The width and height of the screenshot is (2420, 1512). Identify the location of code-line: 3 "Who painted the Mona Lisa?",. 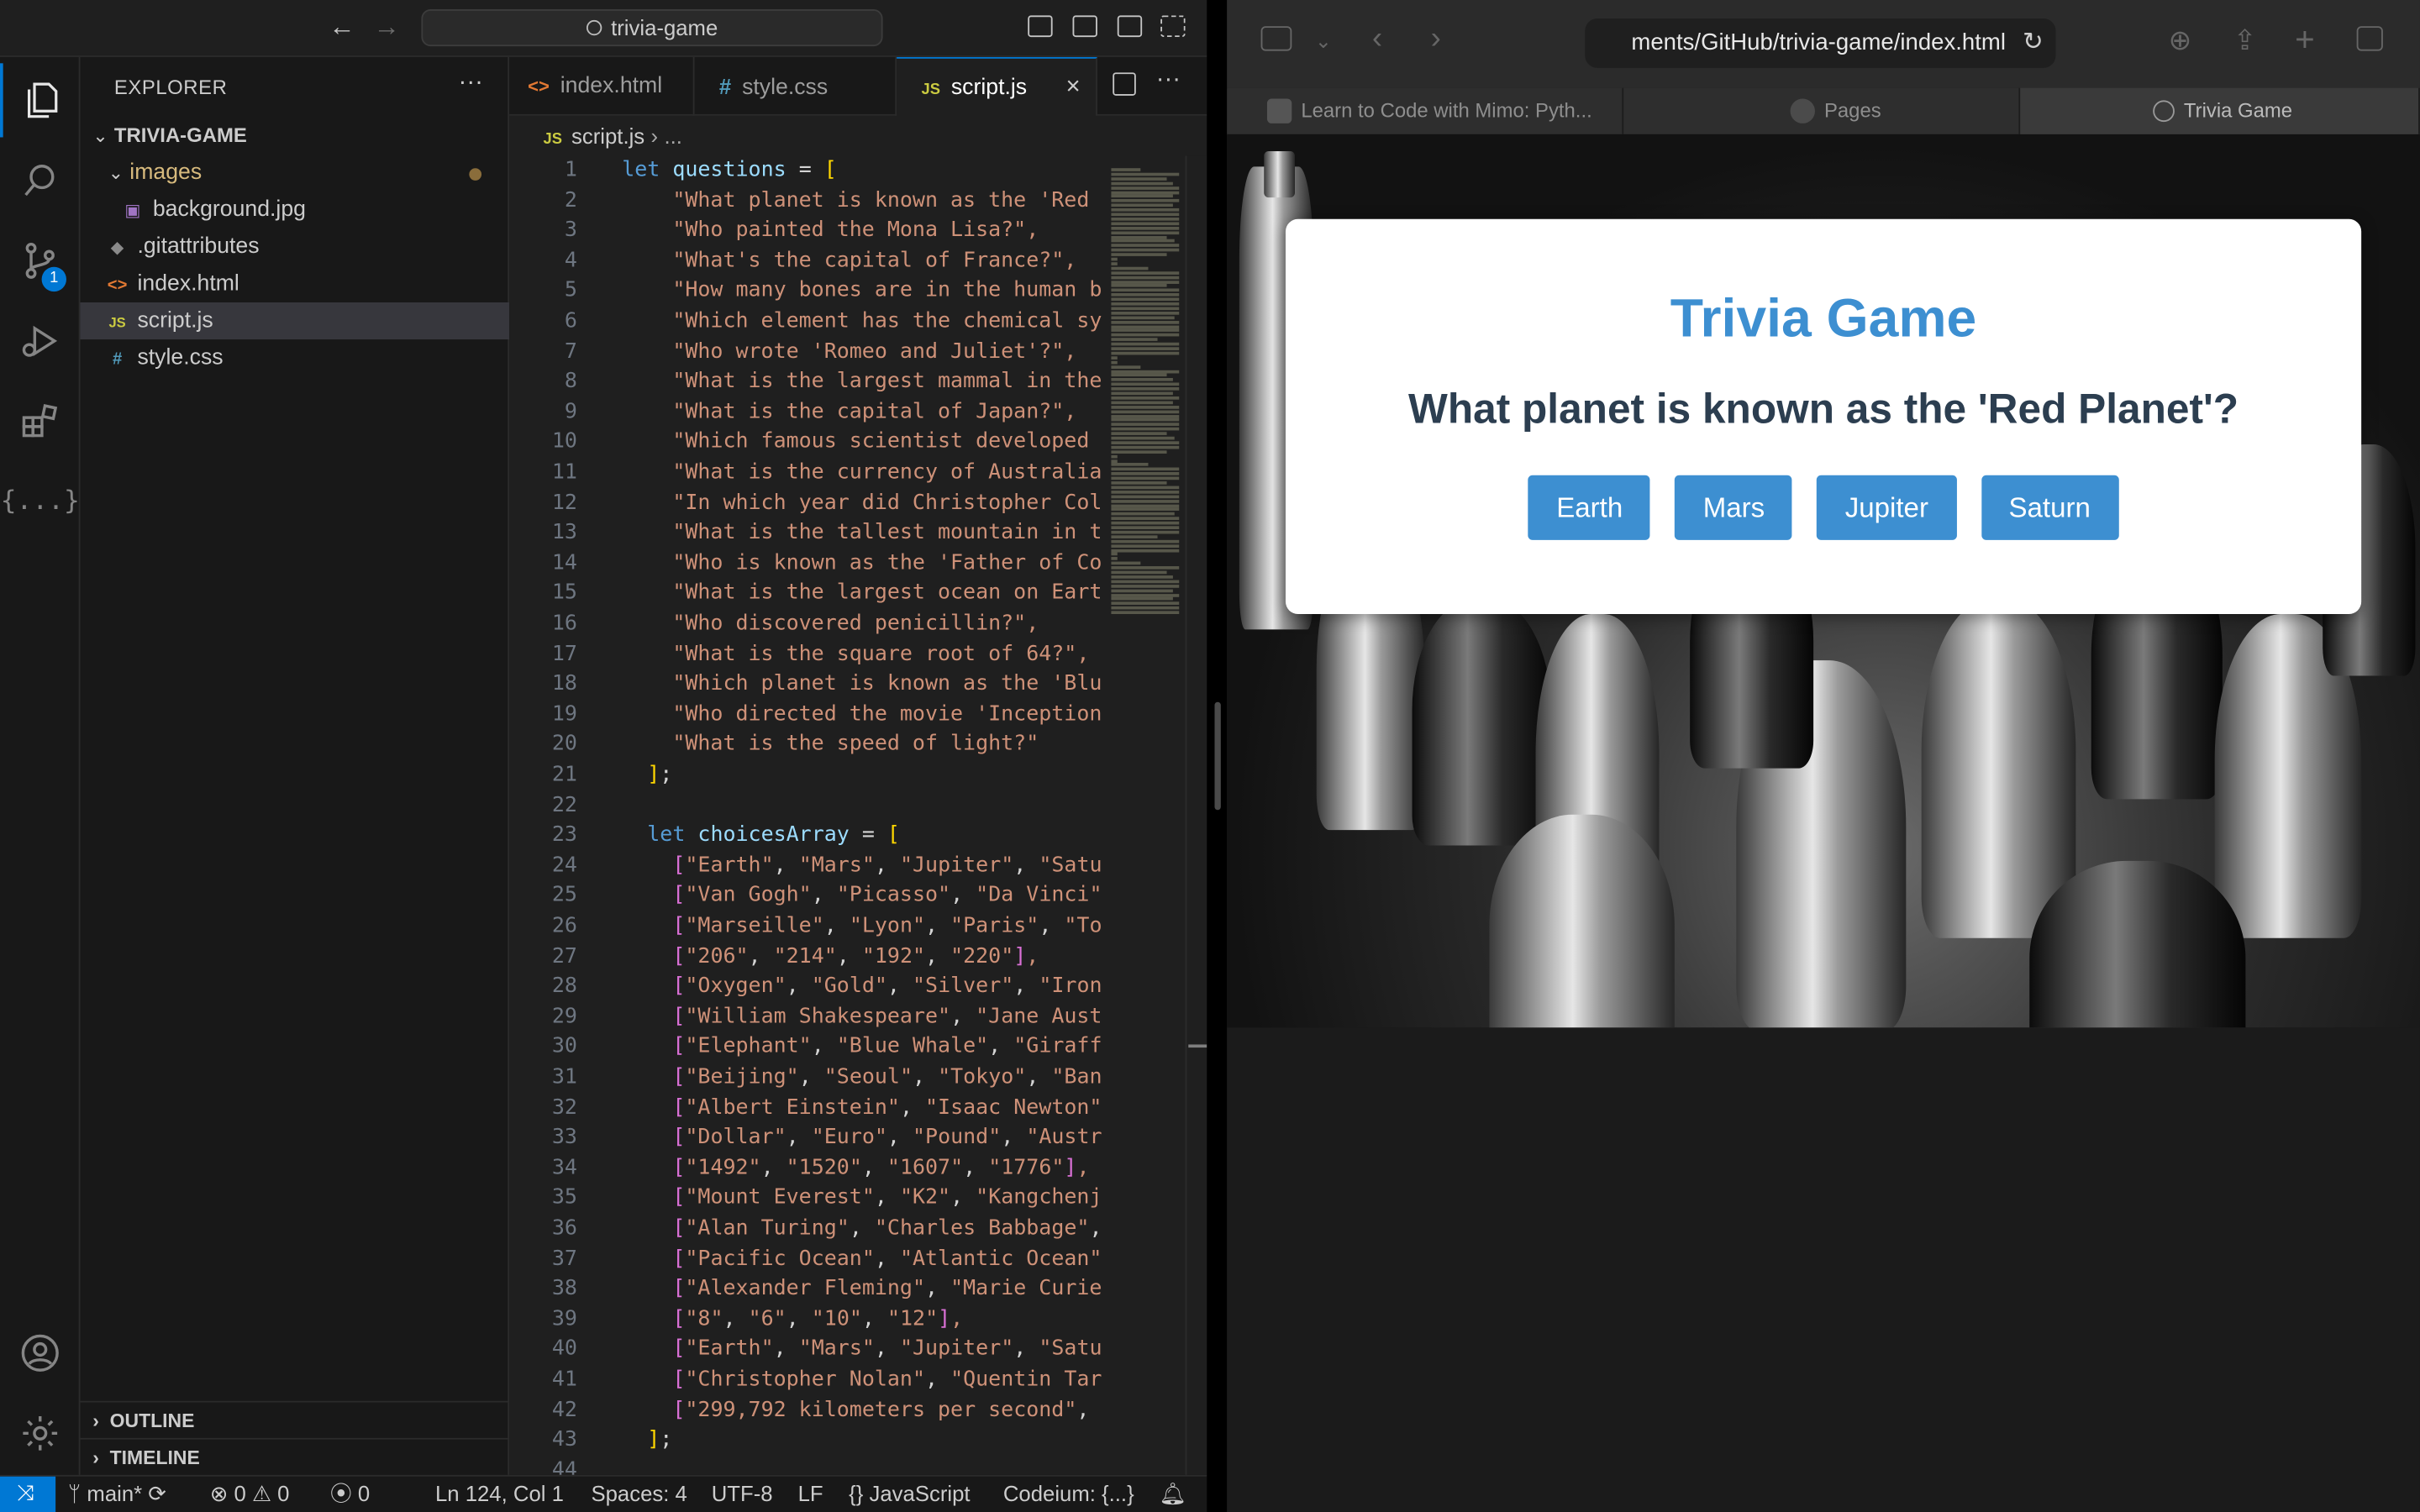
(805, 231).